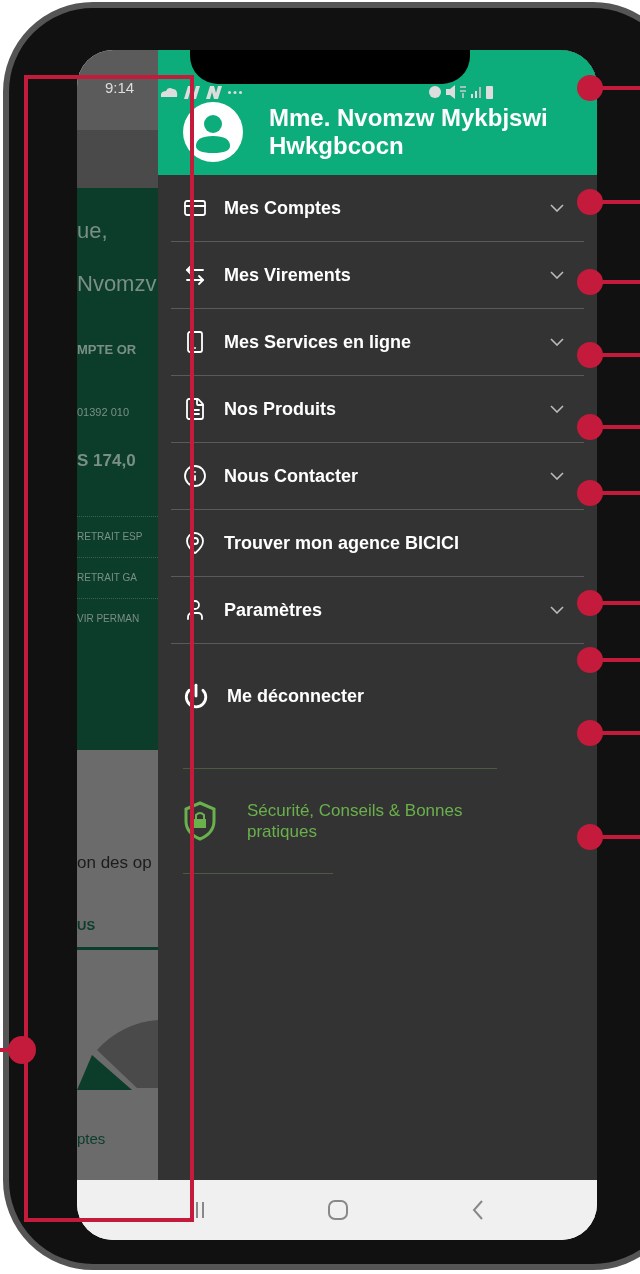 Image resolution: width=640 pixels, height=1274 pixels. Describe the element at coordinates (195, 409) in the screenshot. I see `document-icon` at that location.